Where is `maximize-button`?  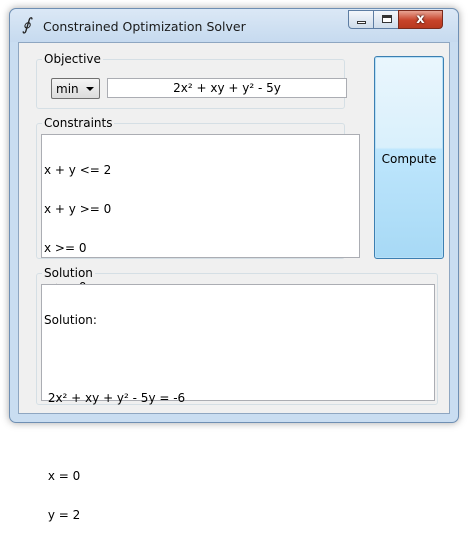 maximize-button is located at coordinates (386, 19).